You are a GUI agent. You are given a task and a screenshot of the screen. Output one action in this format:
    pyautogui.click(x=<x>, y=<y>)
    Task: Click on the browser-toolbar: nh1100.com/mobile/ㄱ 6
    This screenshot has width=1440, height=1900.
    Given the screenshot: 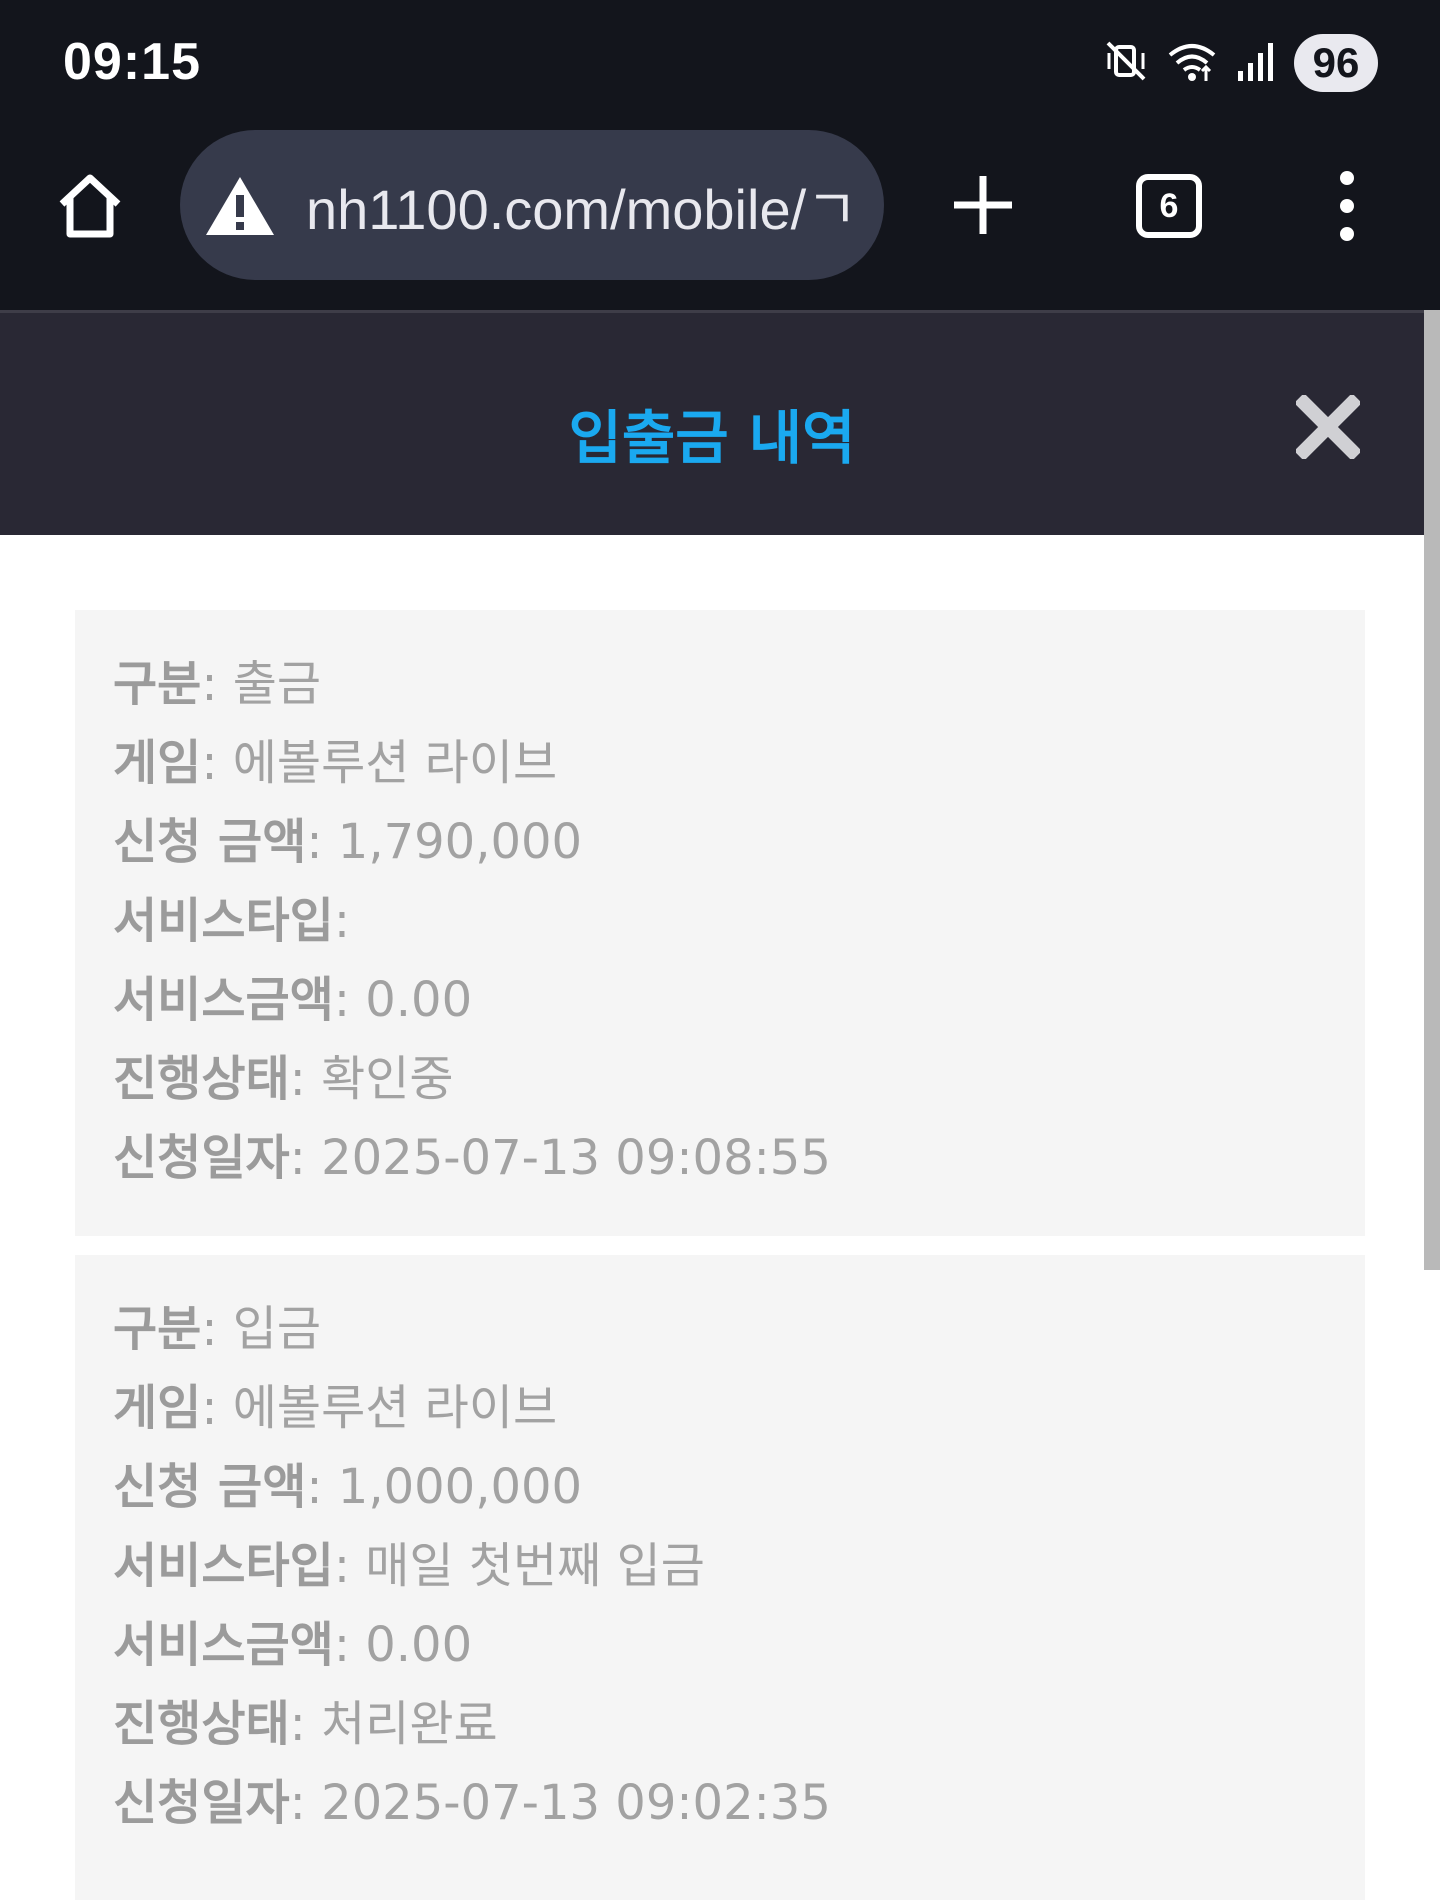 What is the action you would take?
    pyautogui.click(x=720, y=220)
    